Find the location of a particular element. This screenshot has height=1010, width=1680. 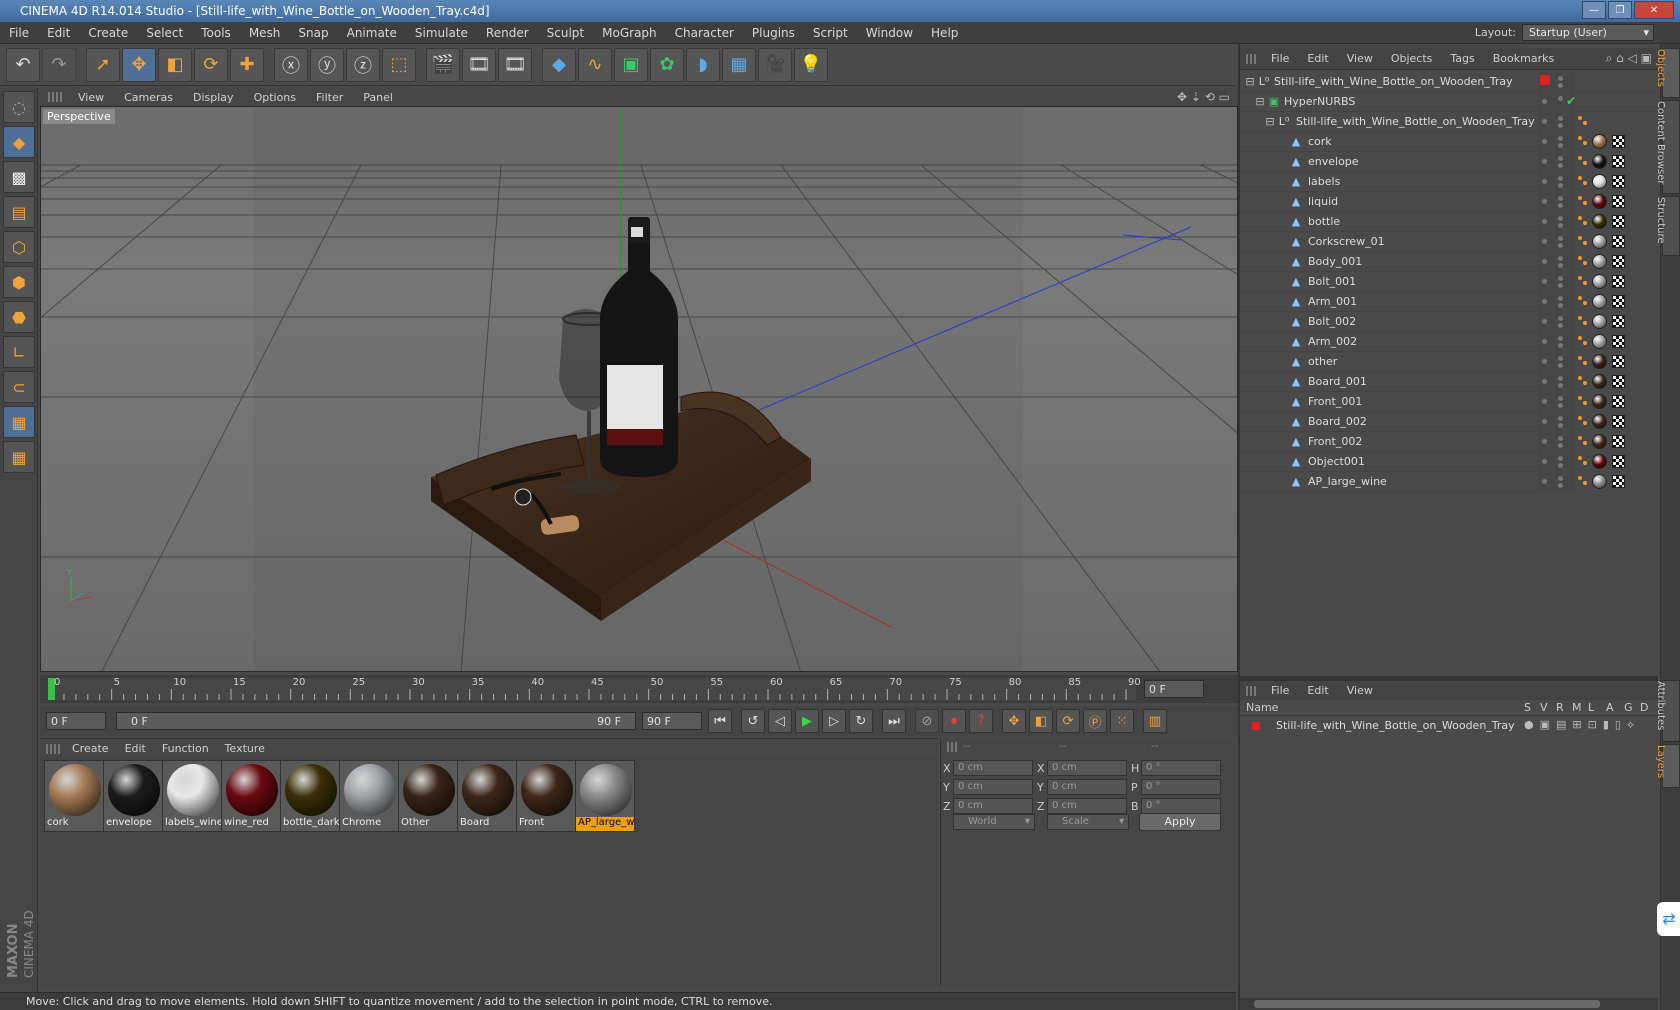

material-swatch: Other is located at coordinates (428, 796).